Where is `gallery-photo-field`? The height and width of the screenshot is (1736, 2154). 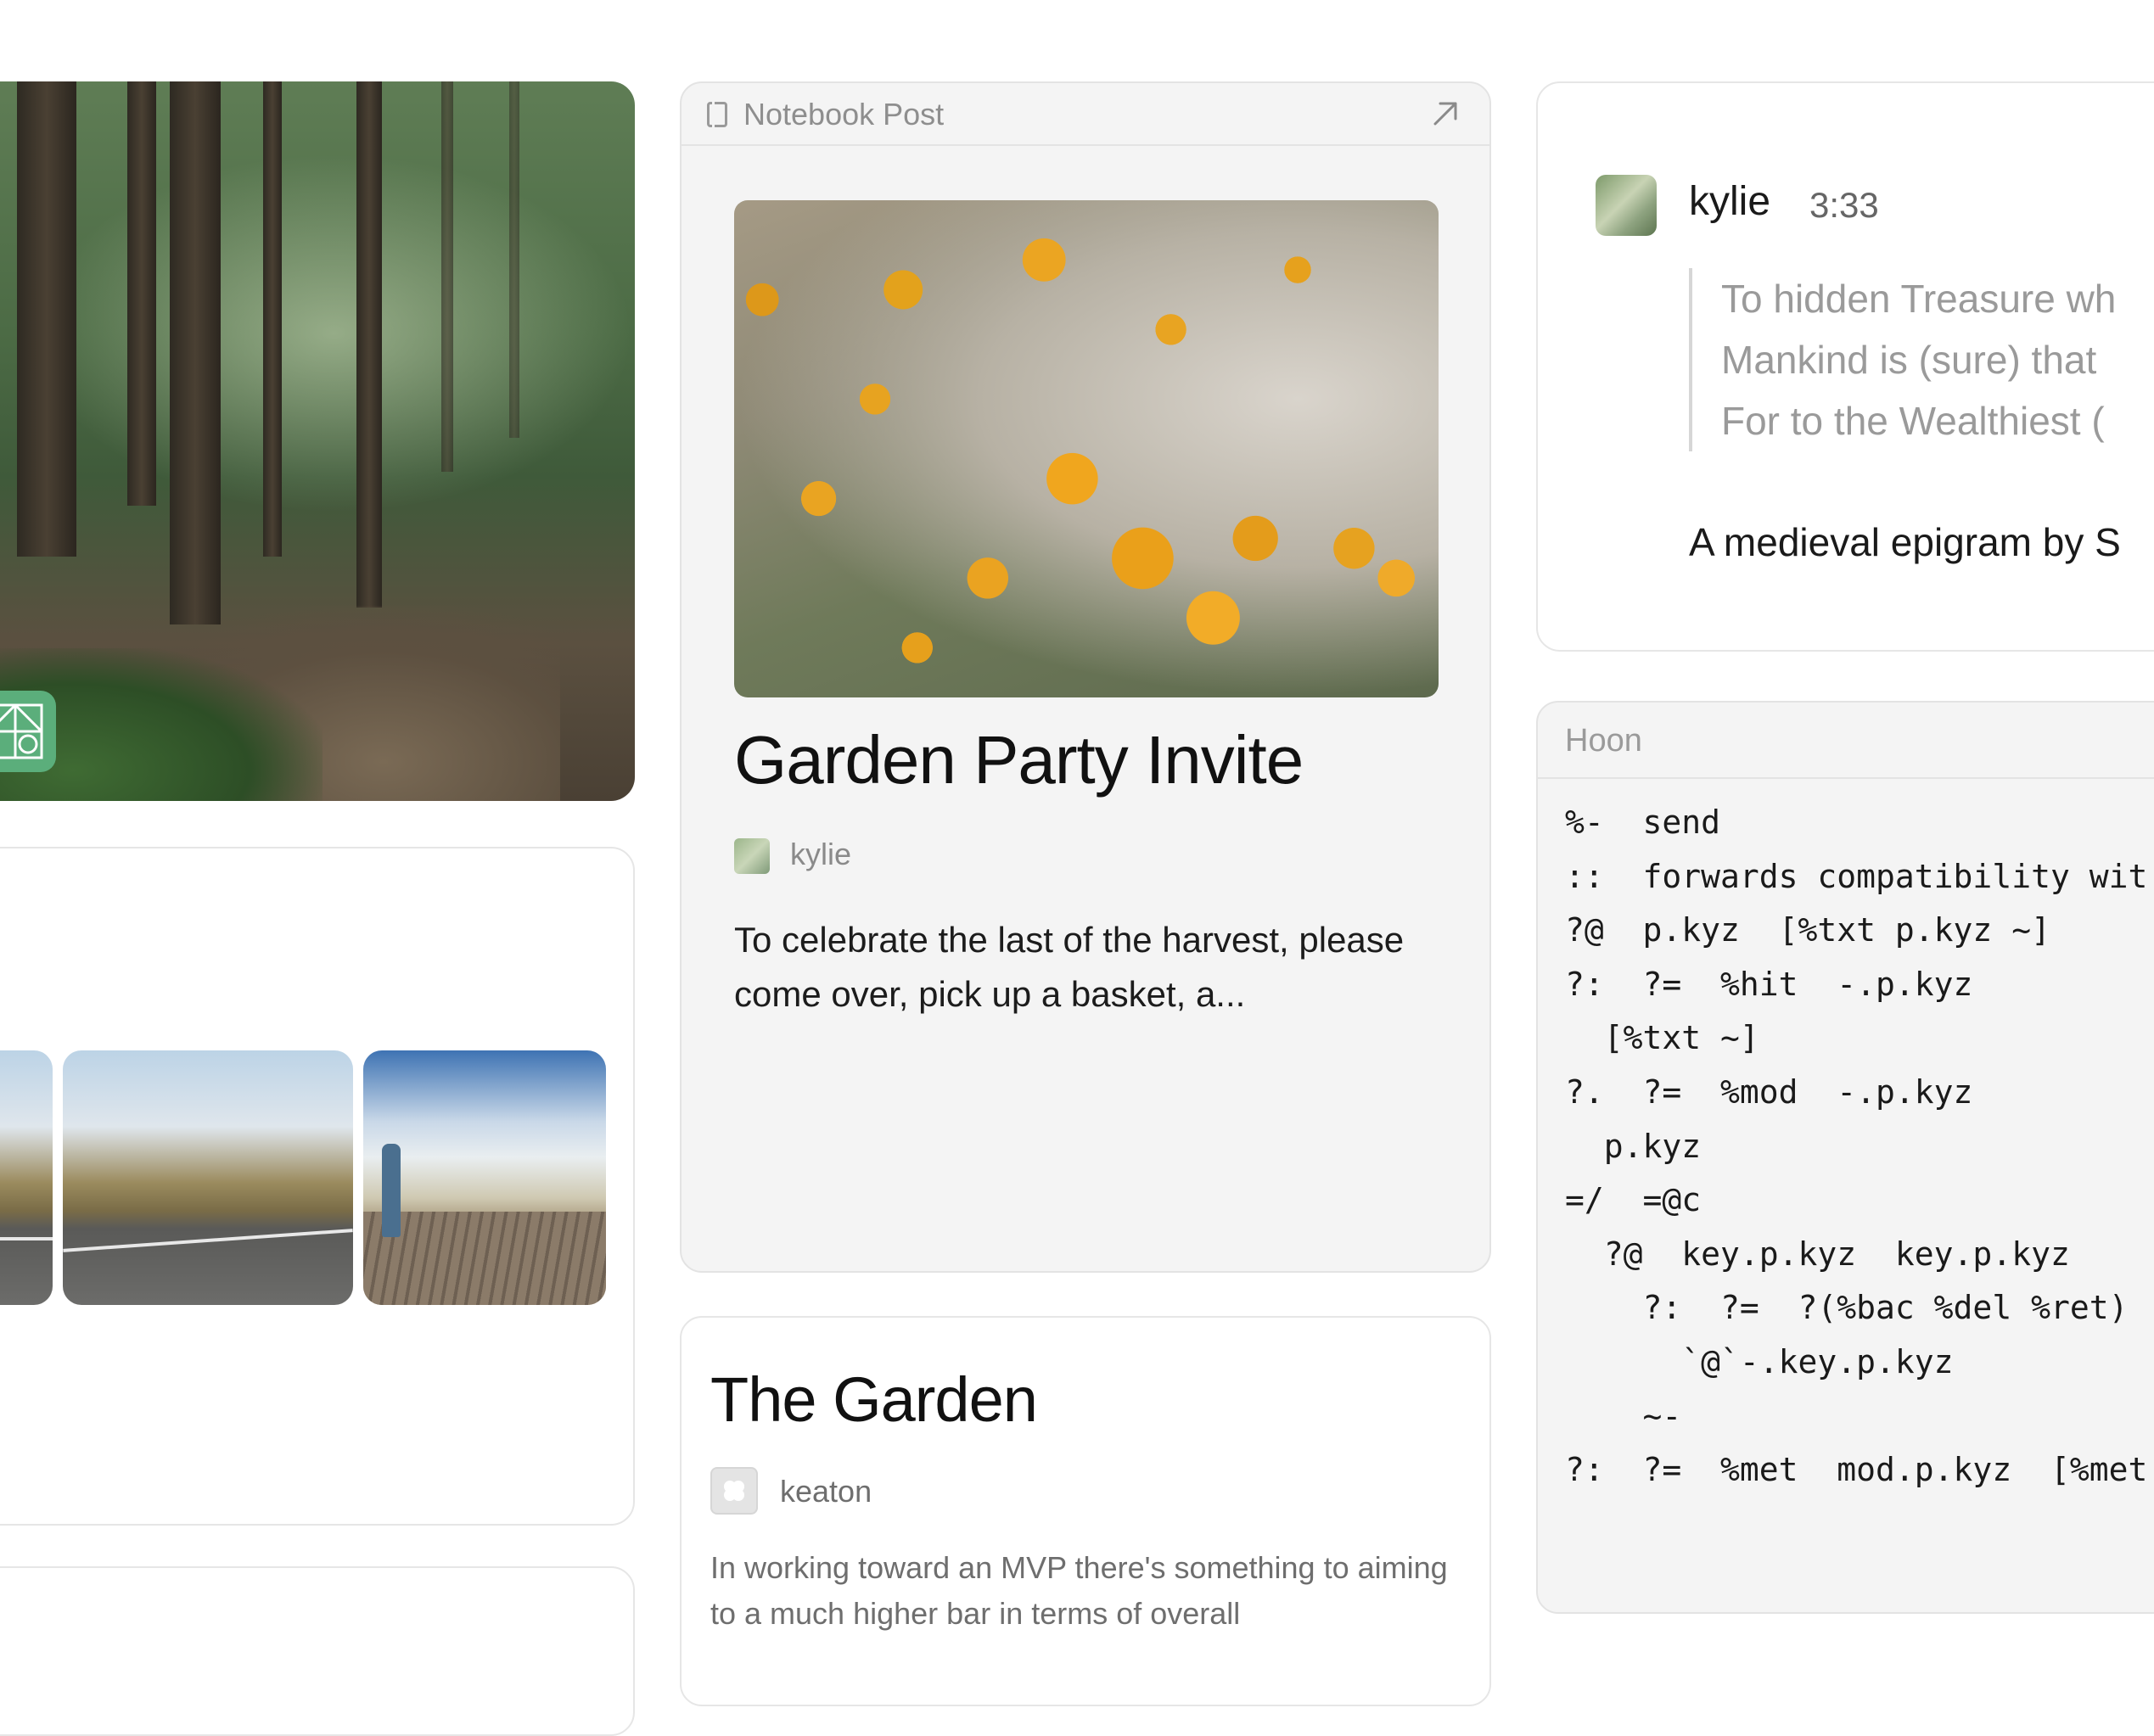
gallery-photo-field is located at coordinates (26, 1177).